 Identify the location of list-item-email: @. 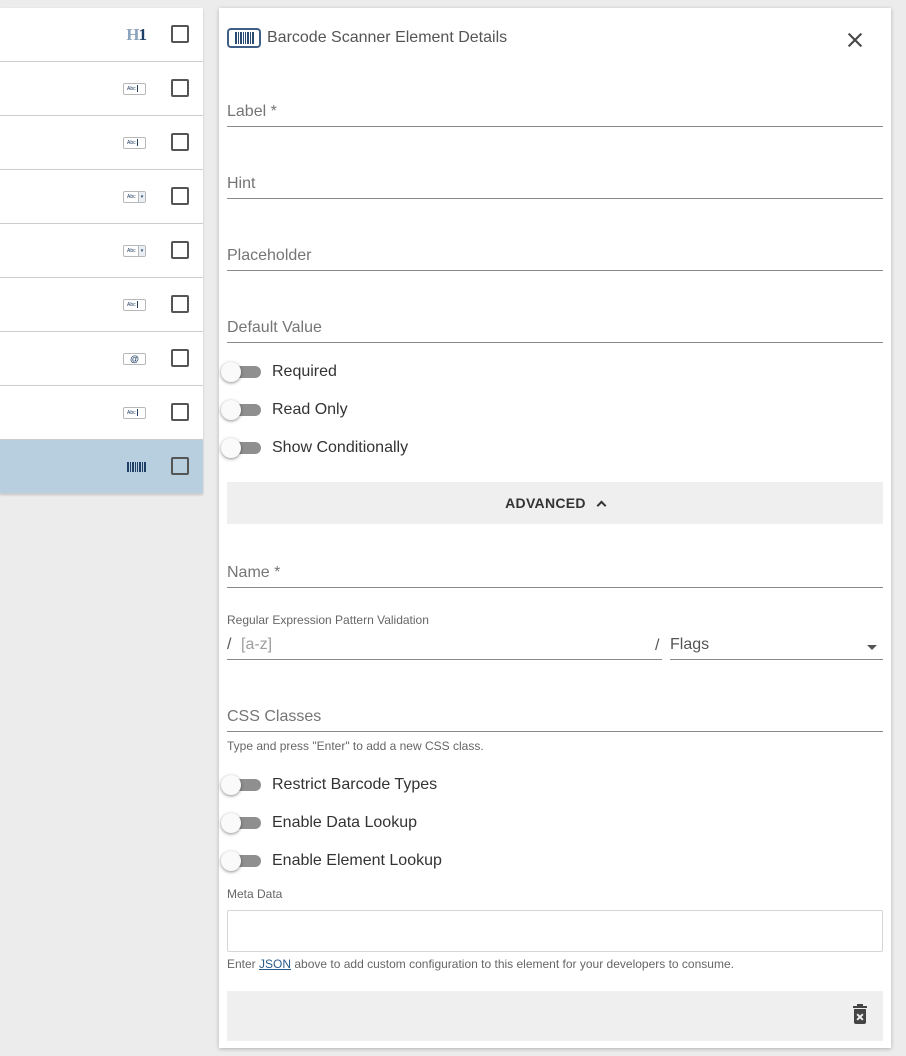
(101, 359).